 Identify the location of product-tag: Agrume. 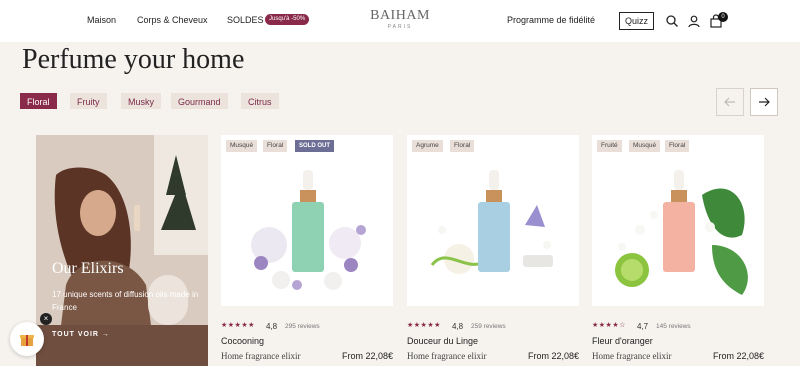
(427, 146).